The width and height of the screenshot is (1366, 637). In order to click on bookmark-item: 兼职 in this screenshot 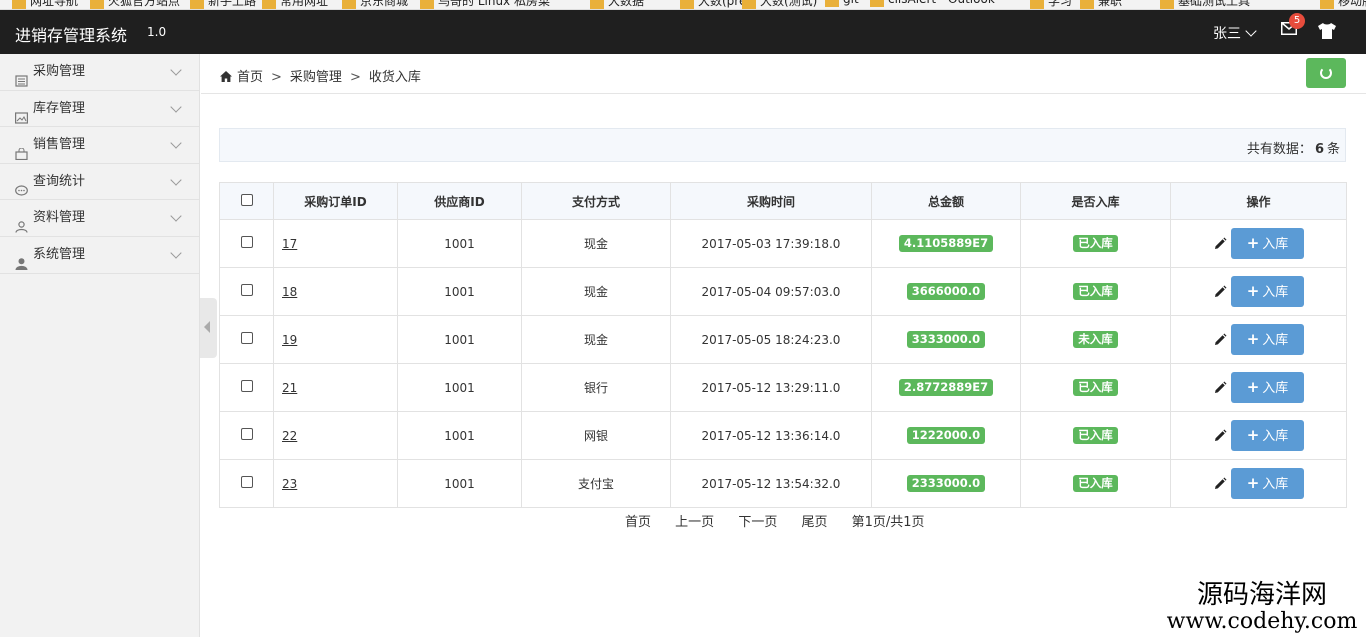, I will do `click(1101, 4)`.